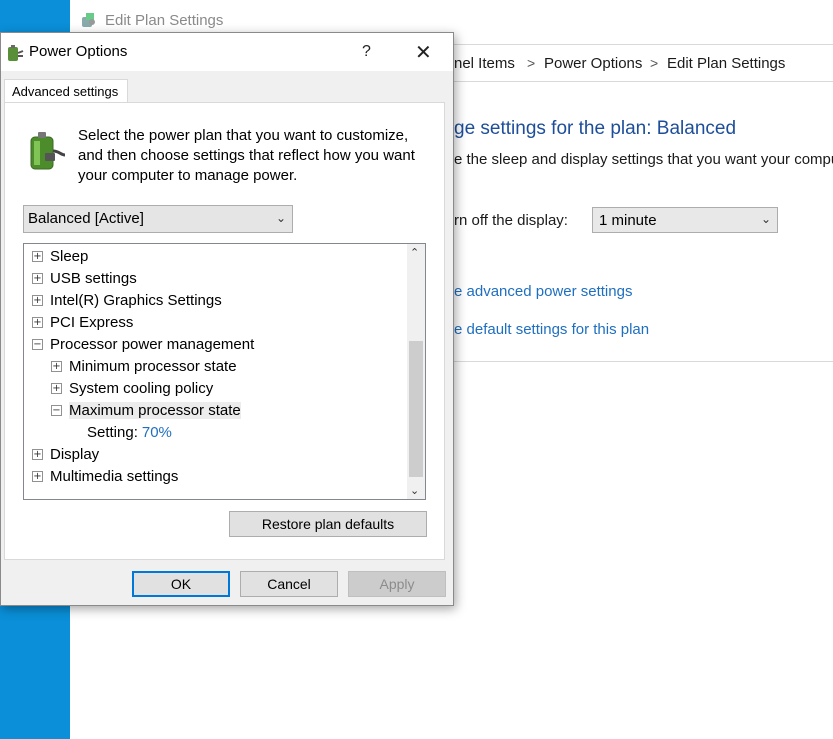 Image resolution: width=833 pixels, height=739 pixels. What do you see at coordinates (511, 220) in the screenshot?
I see `display-off-label: rn off the display:` at bounding box center [511, 220].